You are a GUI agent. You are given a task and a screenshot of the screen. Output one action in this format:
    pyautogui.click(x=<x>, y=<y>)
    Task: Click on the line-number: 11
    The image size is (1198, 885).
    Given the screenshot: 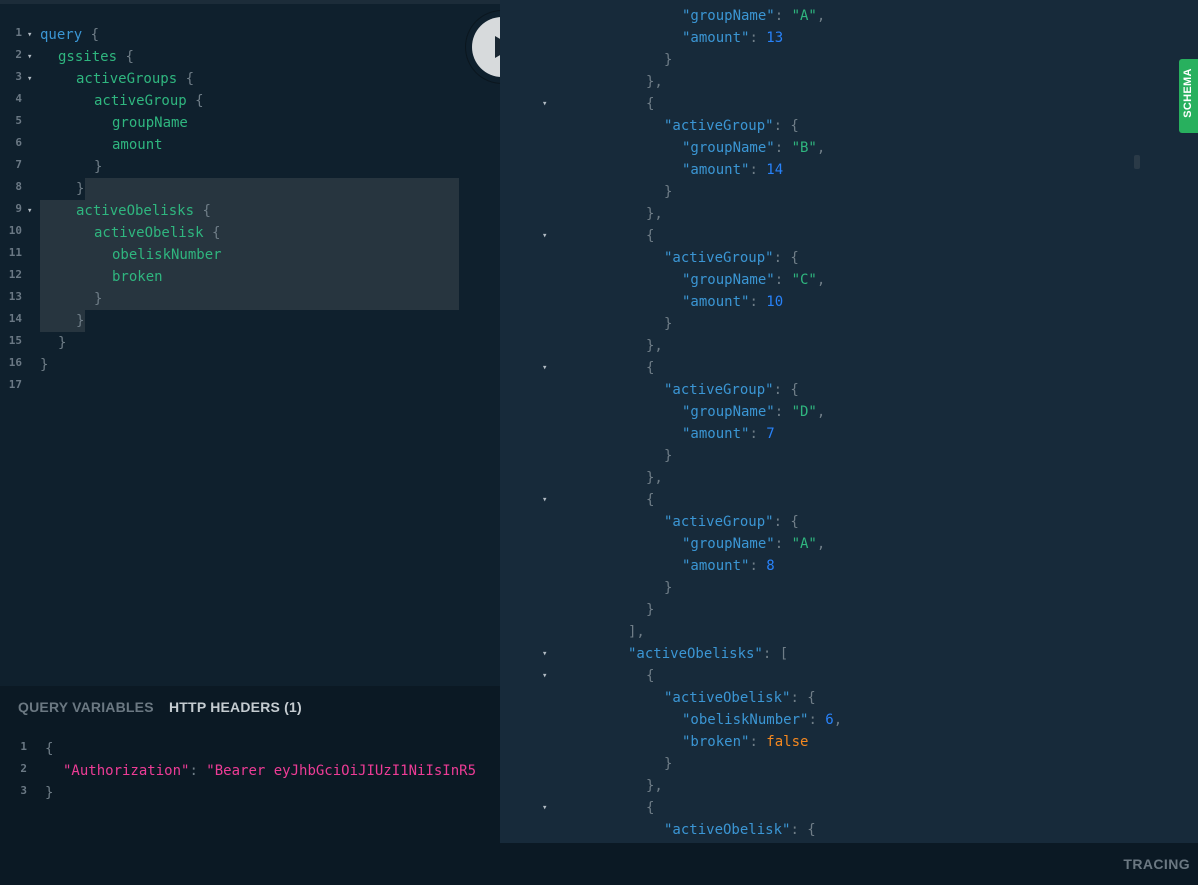 What is the action you would take?
    pyautogui.click(x=15, y=252)
    